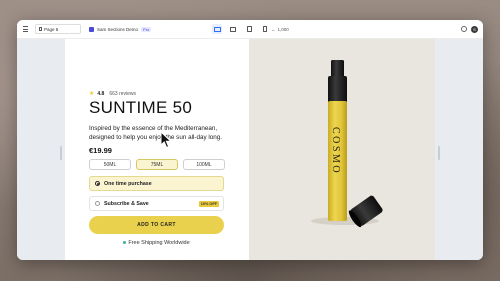 This screenshot has width=500, height=281. What do you see at coordinates (347, 144) in the screenshot?
I see `product-bottle-illustration: COSMO` at bounding box center [347, 144].